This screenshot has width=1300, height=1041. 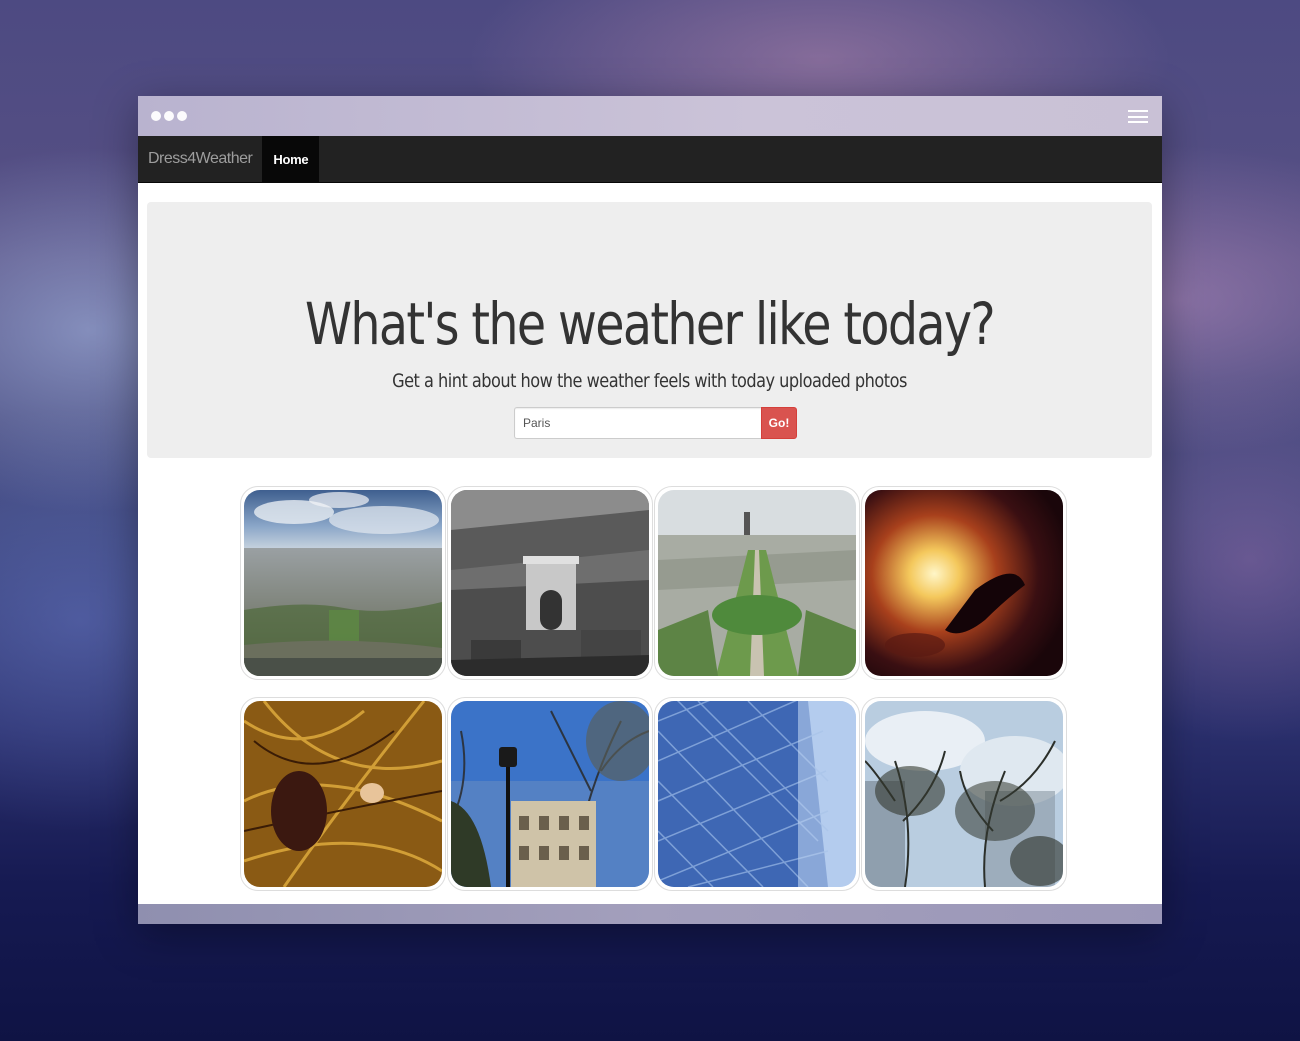 I want to click on city-search-input, so click(x=637, y=423).